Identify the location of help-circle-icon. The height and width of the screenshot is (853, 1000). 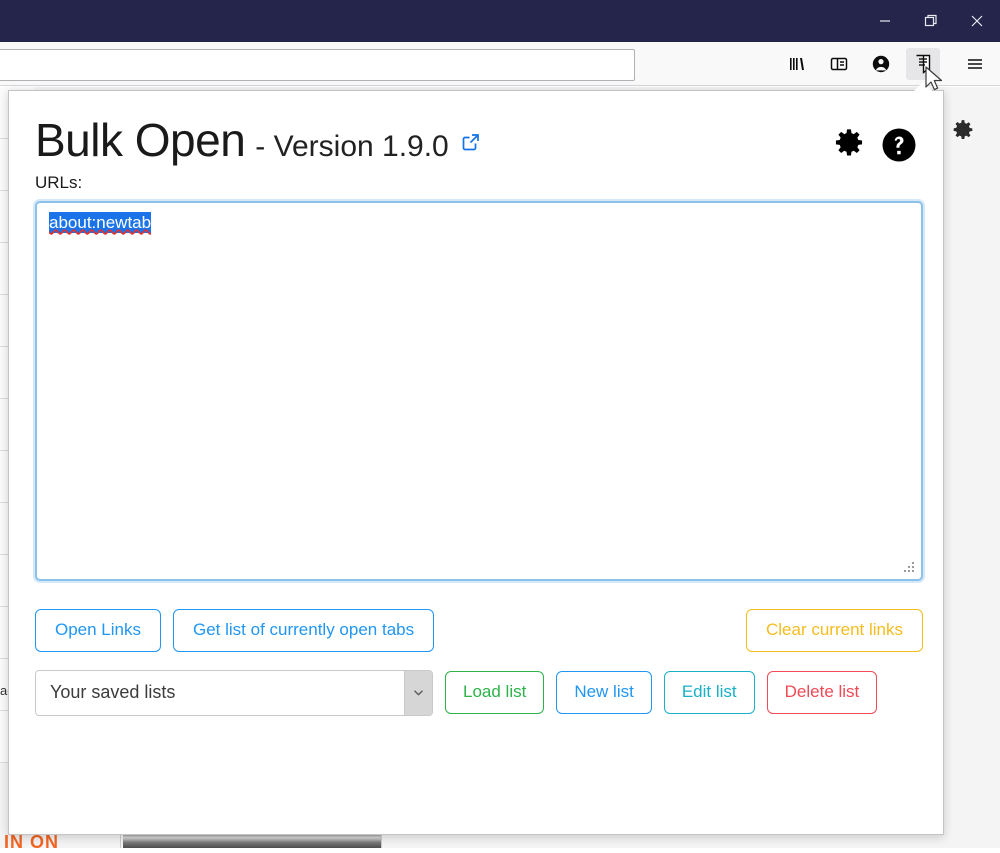
(899, 145).